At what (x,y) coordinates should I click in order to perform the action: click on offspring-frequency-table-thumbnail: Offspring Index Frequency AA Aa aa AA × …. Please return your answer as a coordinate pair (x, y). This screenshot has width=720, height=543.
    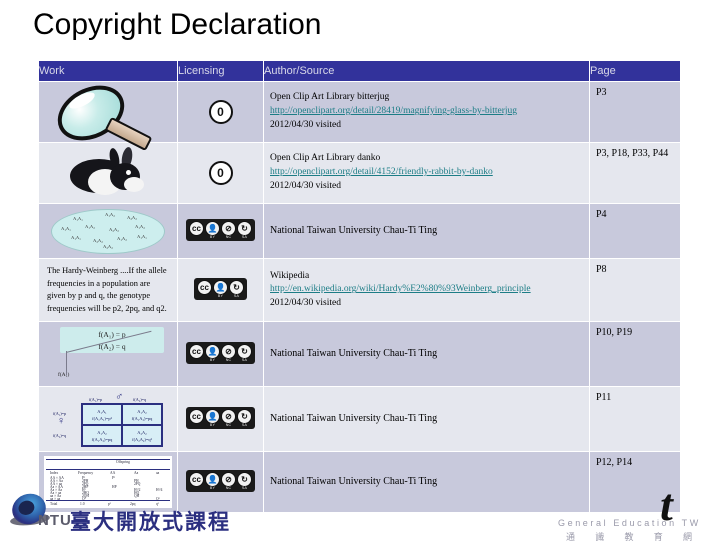
    Looking at the image, I should click on (108, 482).